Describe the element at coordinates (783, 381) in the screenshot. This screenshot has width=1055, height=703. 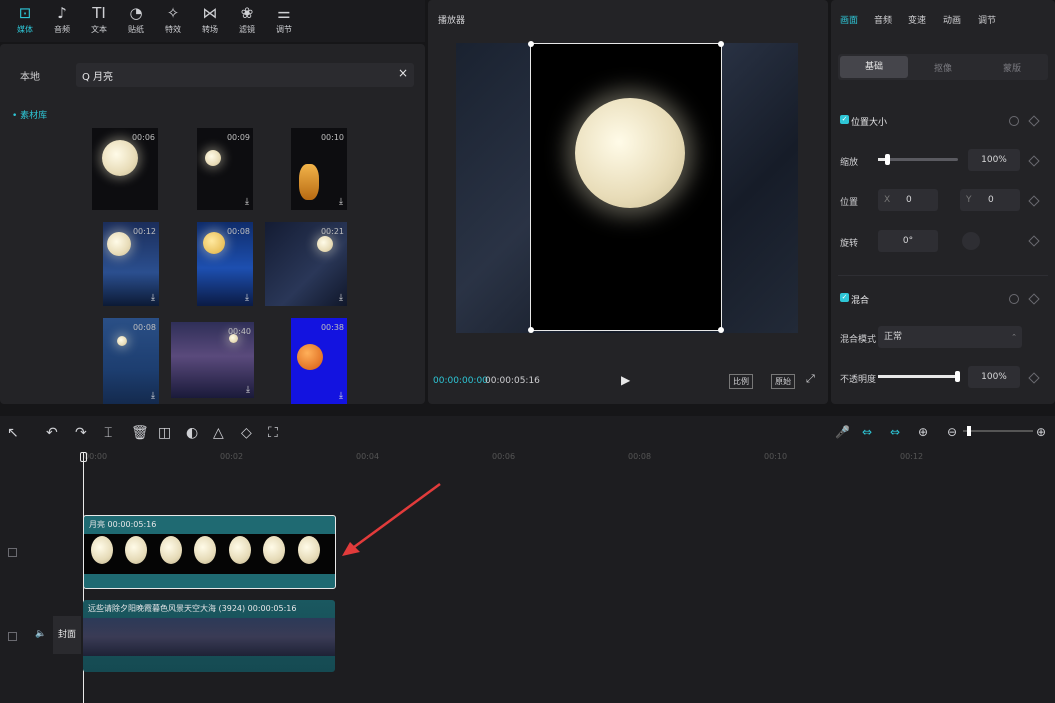
I see `original-button: 原始` at that location.